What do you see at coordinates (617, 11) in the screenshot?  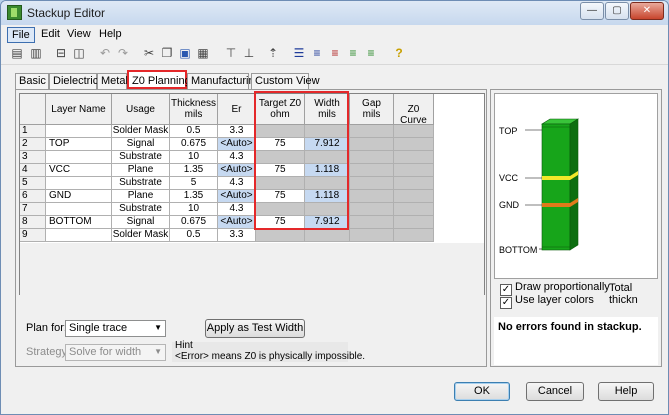 I see `maximize-button: ▢` at bounding box center [617, 11].